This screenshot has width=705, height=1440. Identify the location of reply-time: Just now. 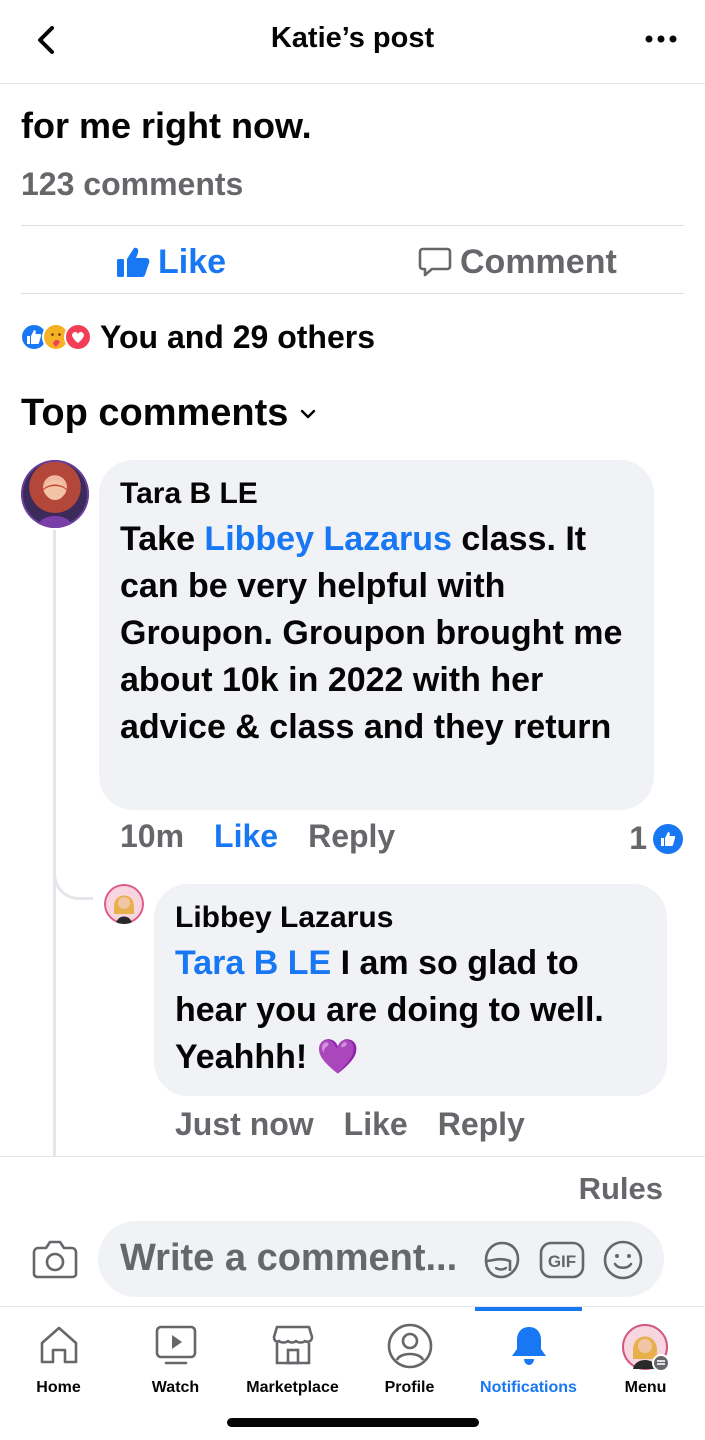
(244, 1124).